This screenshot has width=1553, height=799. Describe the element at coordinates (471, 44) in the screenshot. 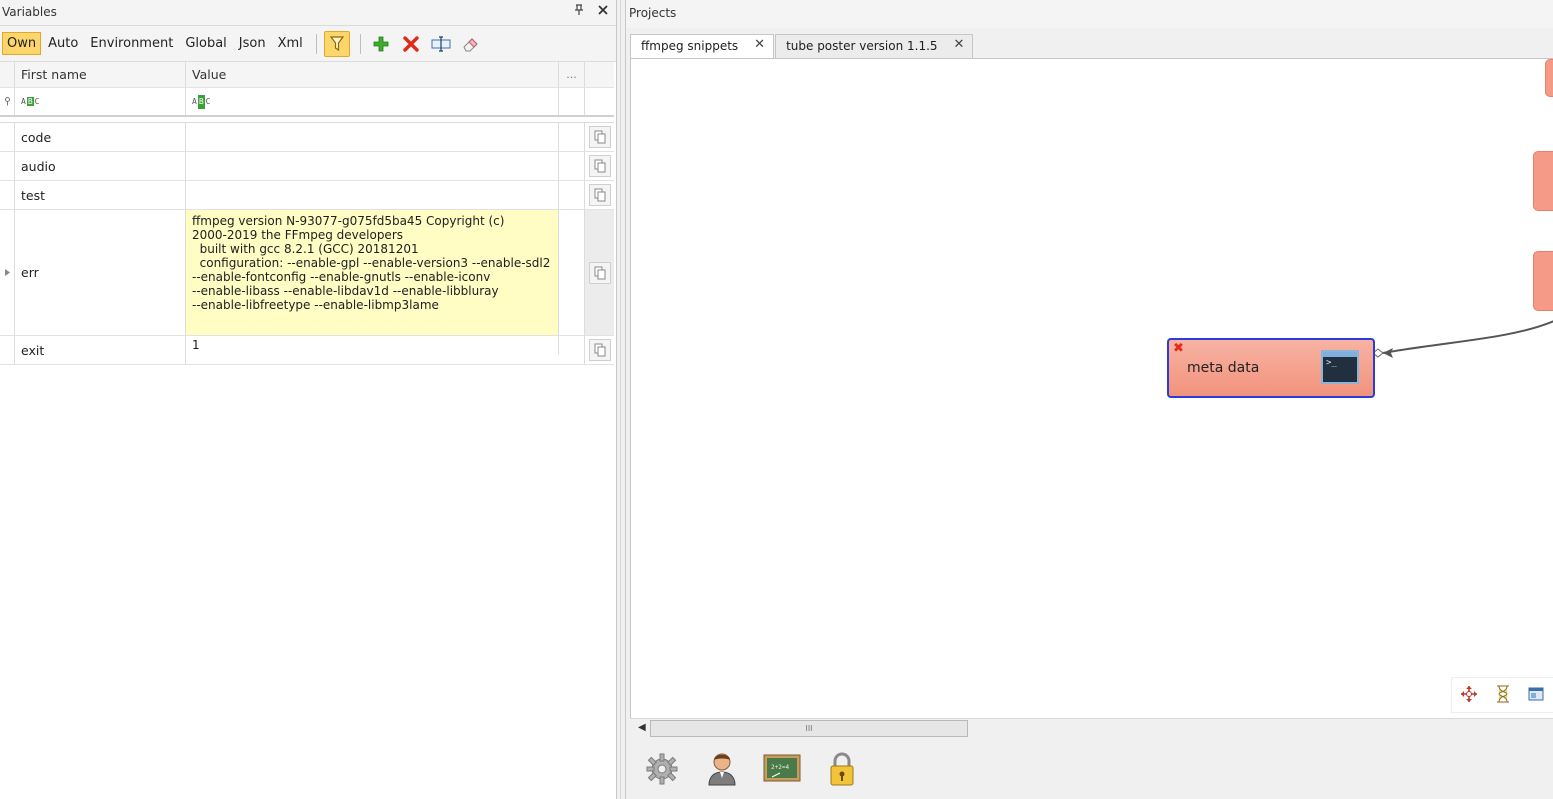

I see `eraser-icon` at that location.